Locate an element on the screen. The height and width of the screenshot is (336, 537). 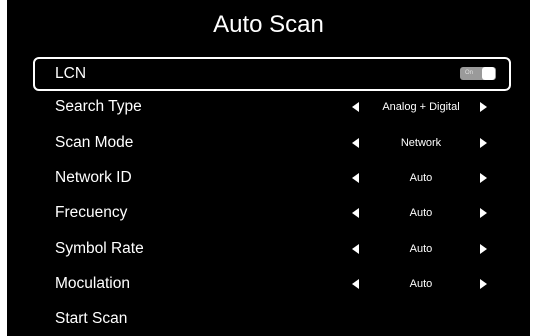
toggle-knob is located at coordinates (488, 73).